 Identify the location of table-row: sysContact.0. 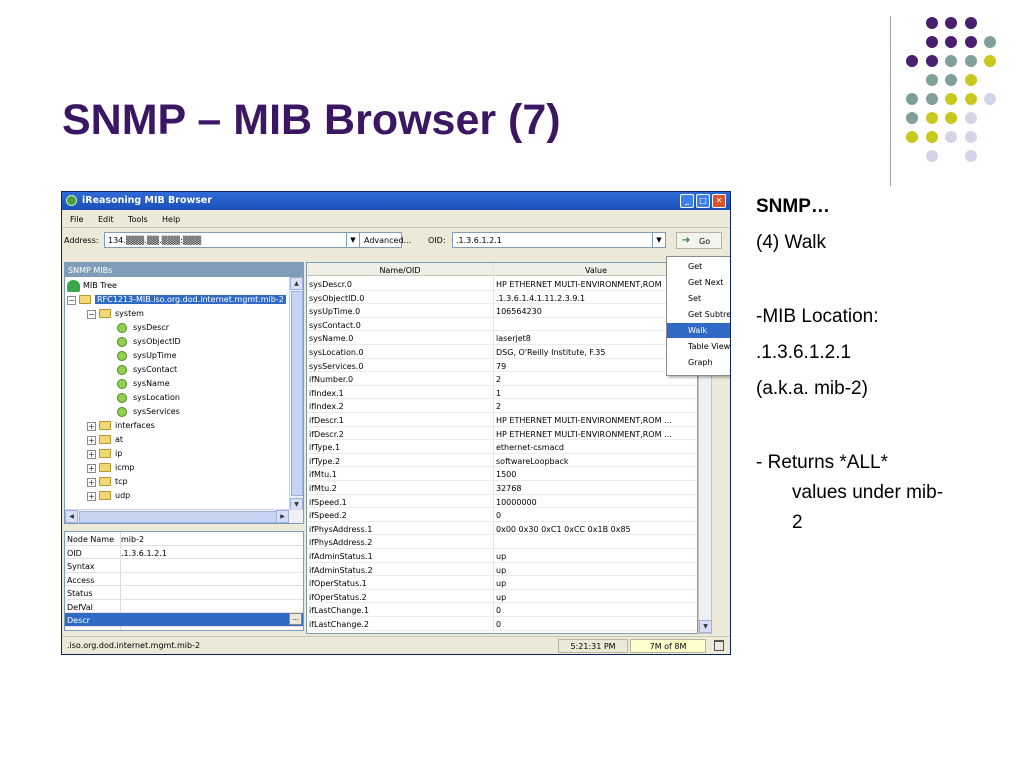
(502, 325).